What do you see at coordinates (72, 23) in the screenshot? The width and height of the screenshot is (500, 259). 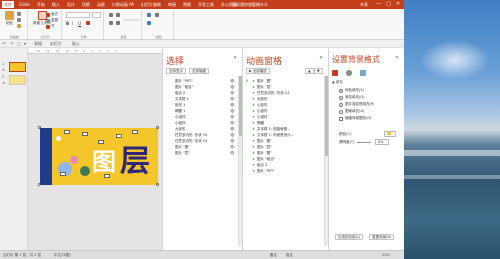 I see `italic-button: I` at bounding box center [72, 23].